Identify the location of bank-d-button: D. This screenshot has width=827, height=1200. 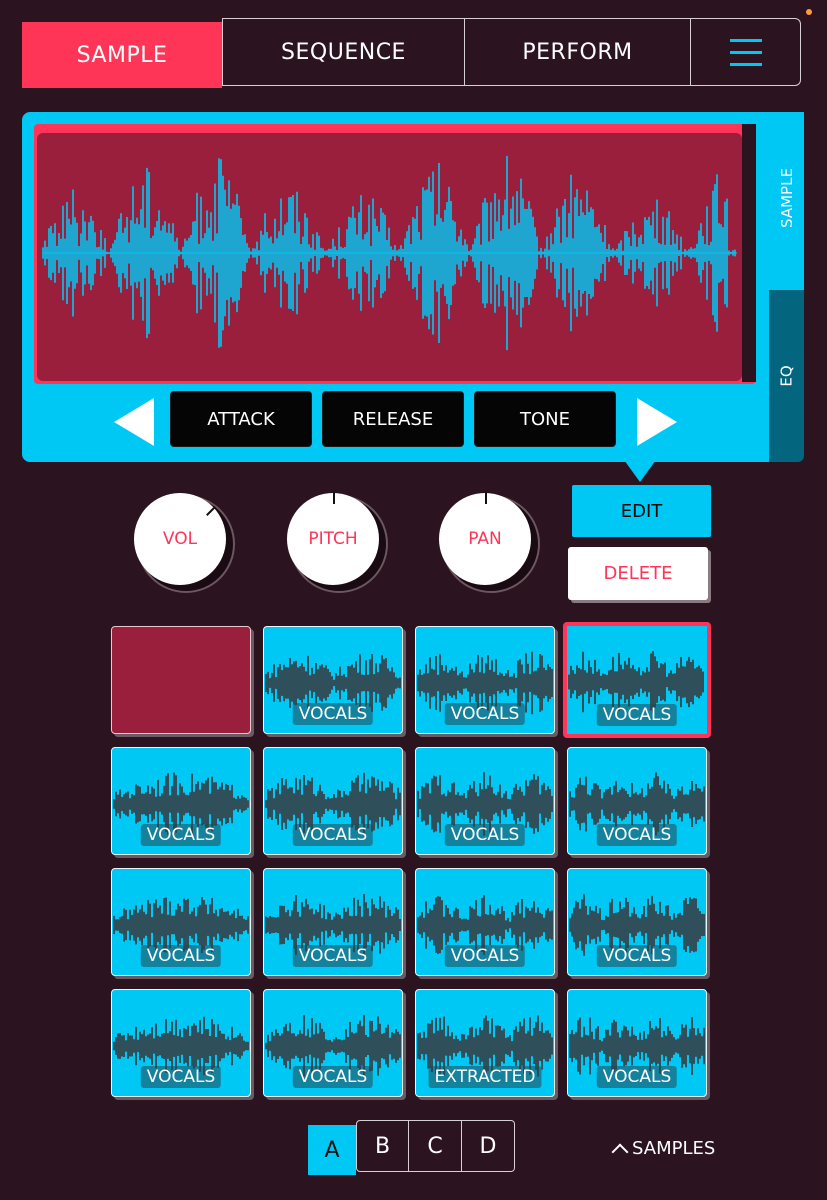
(488, 1146).